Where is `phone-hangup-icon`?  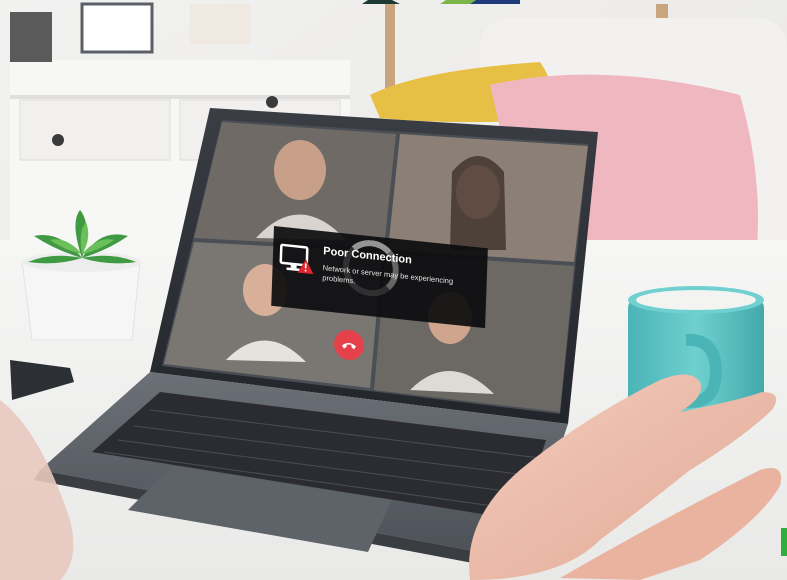
phone-hangup-icon is located at coordinates (349, 346).